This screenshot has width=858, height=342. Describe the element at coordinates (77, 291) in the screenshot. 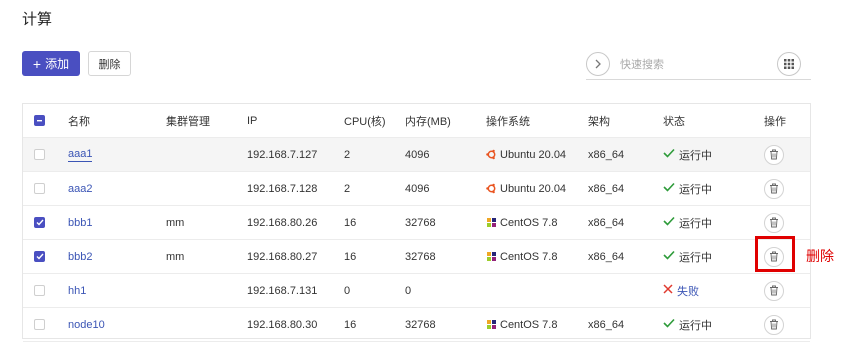

I see `vm-name-link: hh1` at that location.